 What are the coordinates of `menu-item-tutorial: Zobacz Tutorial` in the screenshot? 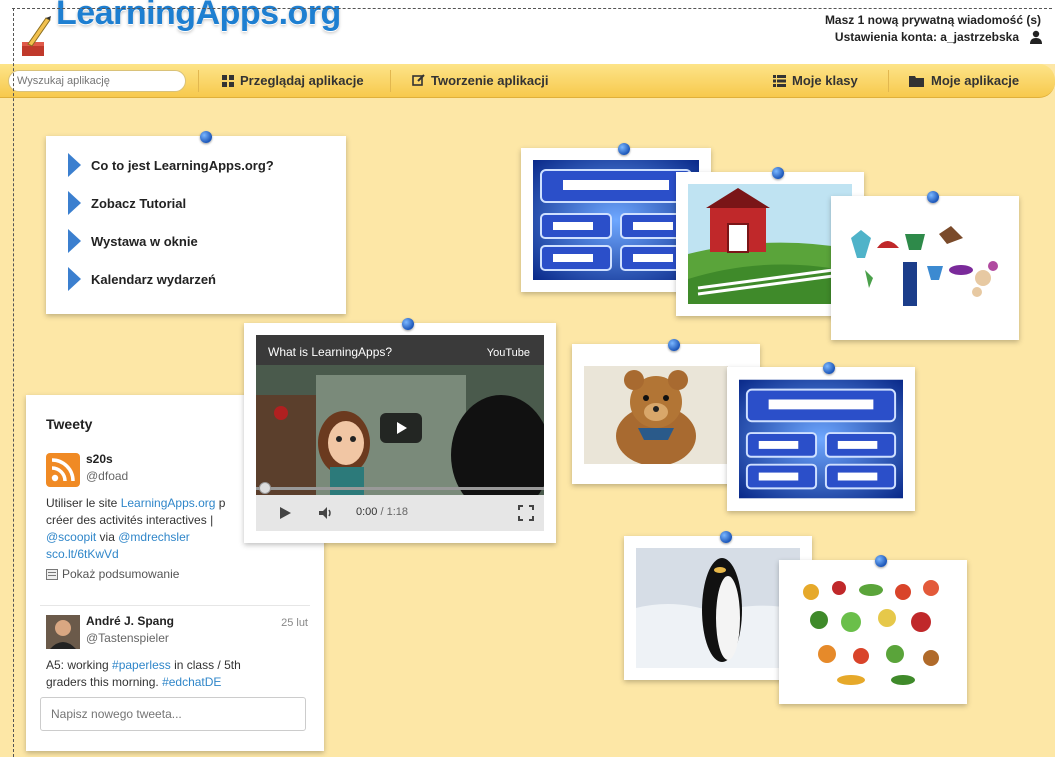 It's located at (127, 203).